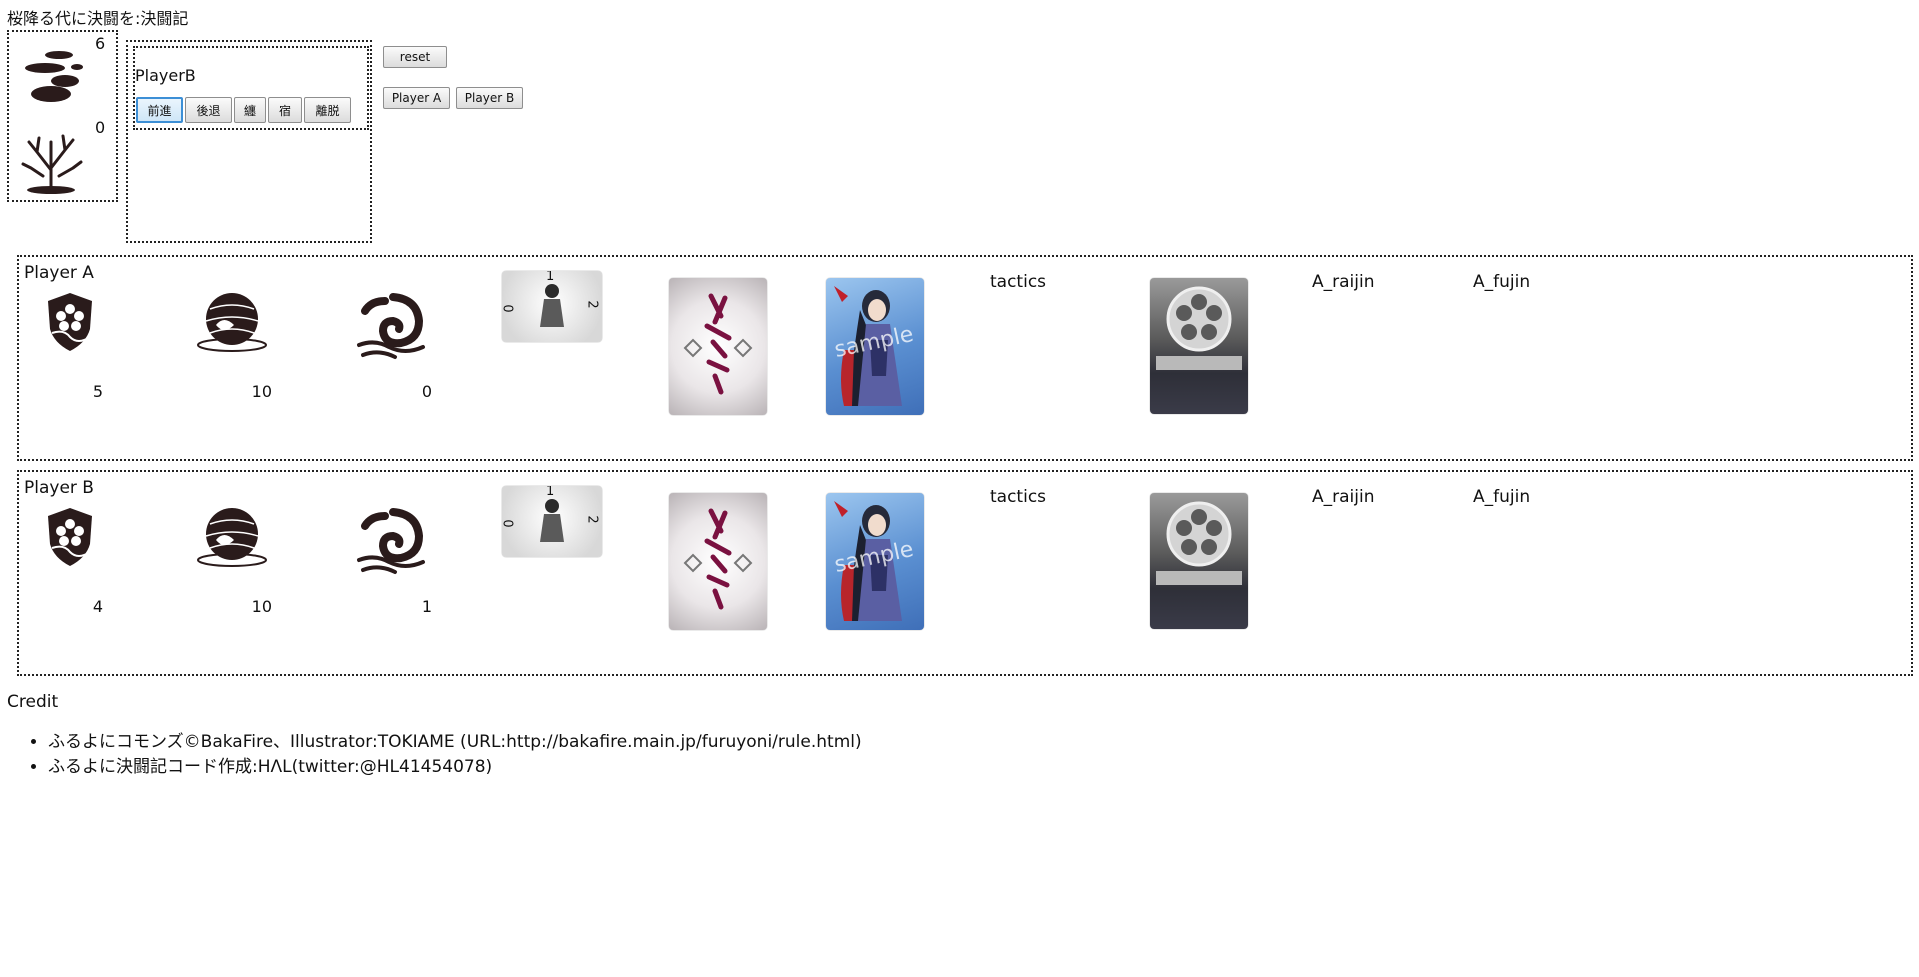 The height and width of the screenshot is (977, 1919). What do you see at coordinates (62, 116) in the screenshot?
I see `shared-pool-panel: 6 0` at bounding box center [62, 116].